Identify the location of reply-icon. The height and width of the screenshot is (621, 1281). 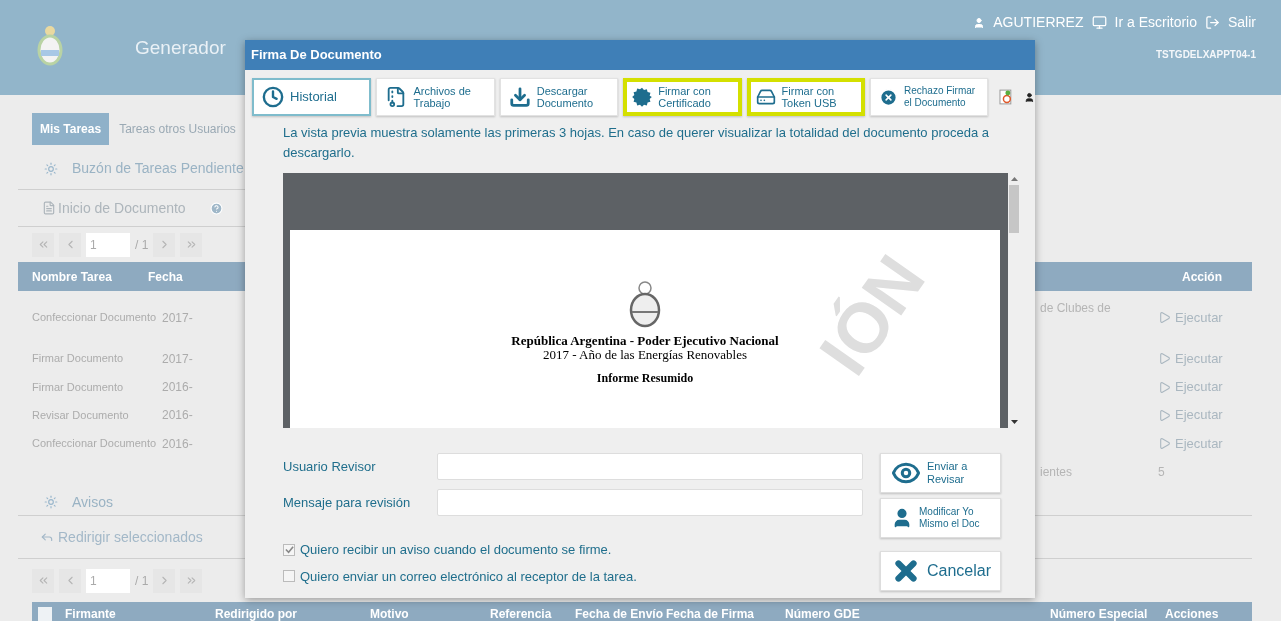
(47, 537).